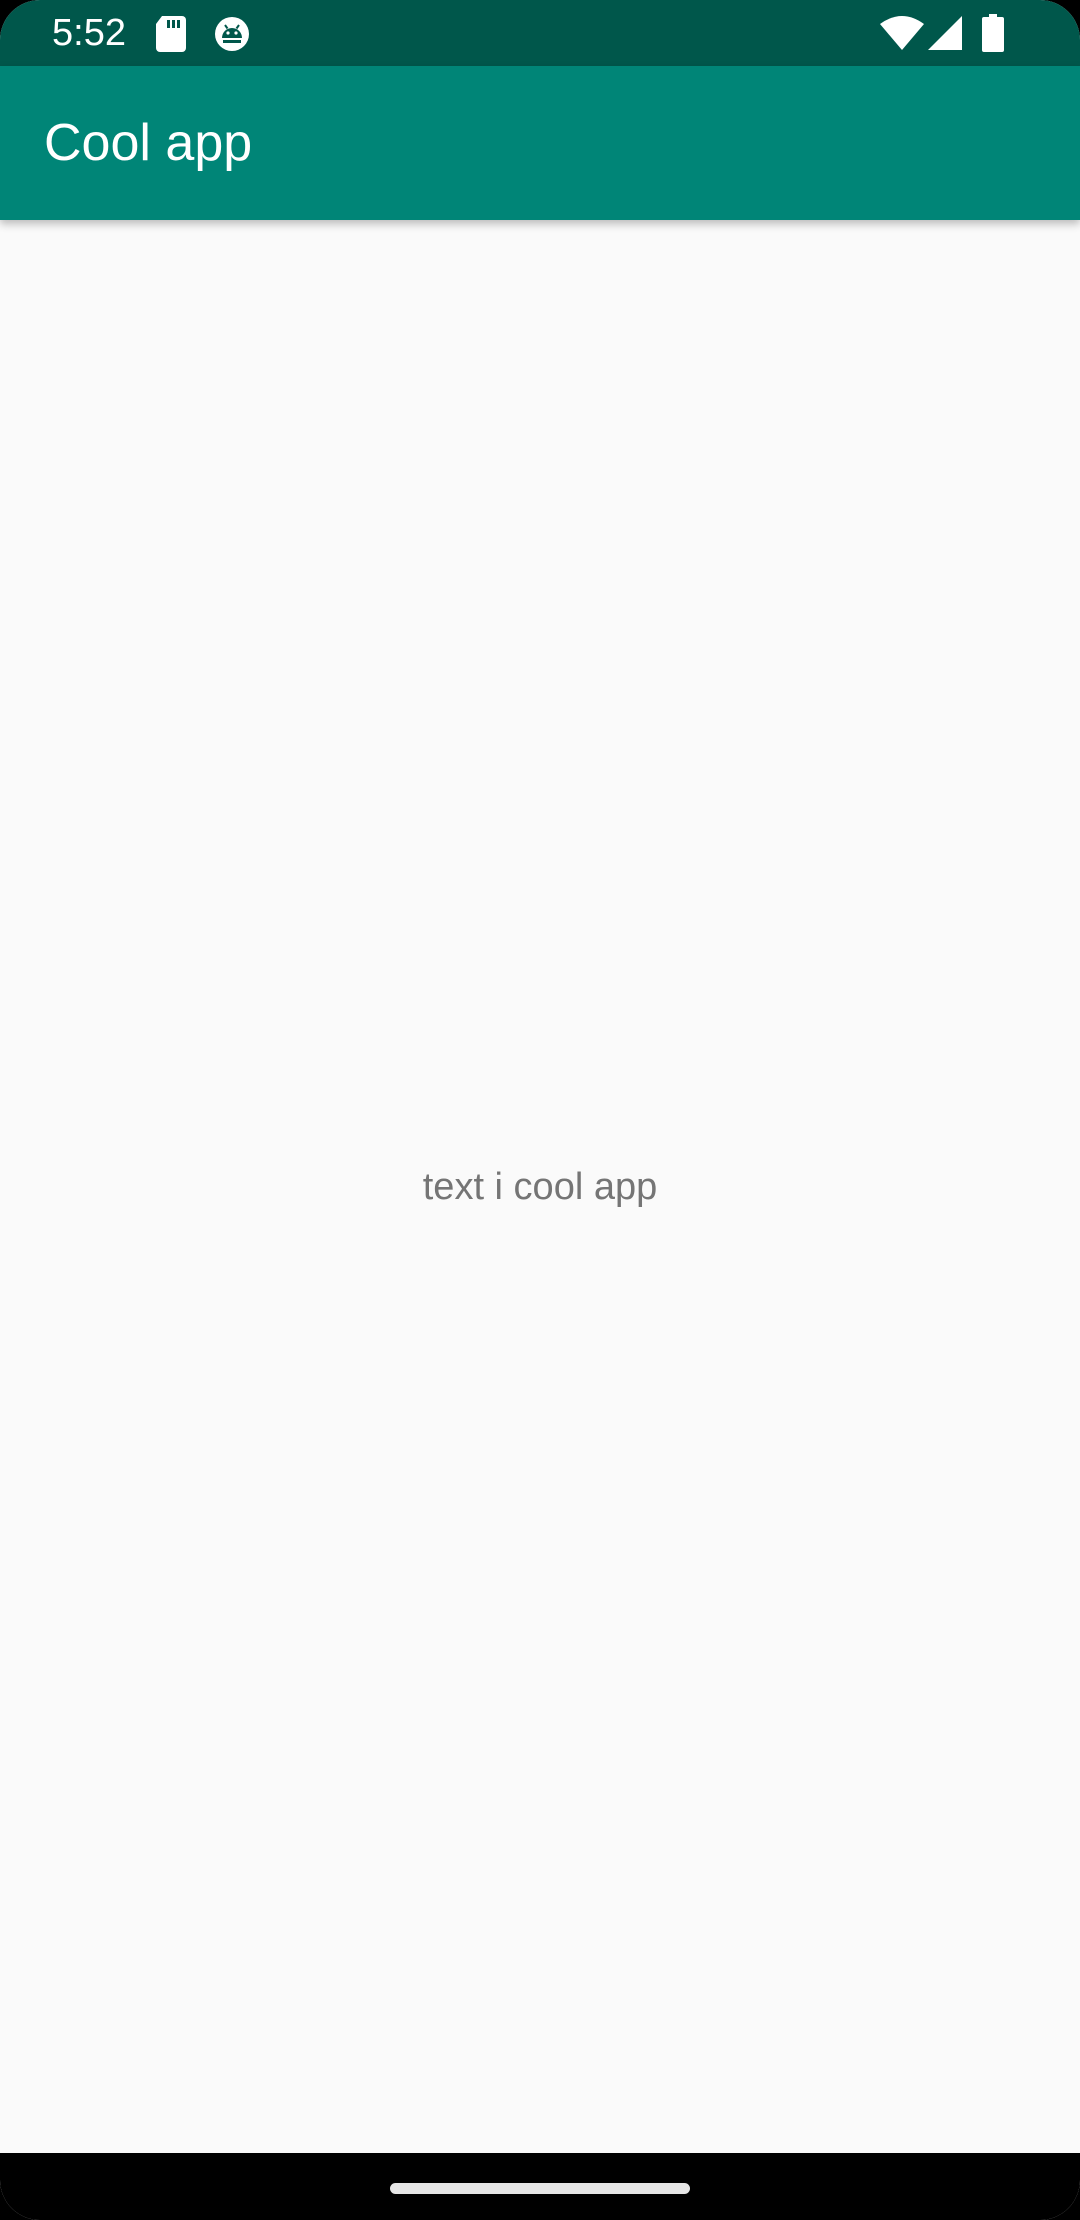 The image size is (1080, 2220). What do you see at coordinates (945, 33) in the screenshot?
I see `cellular-signal-icon` at bounding box center [945, 33].